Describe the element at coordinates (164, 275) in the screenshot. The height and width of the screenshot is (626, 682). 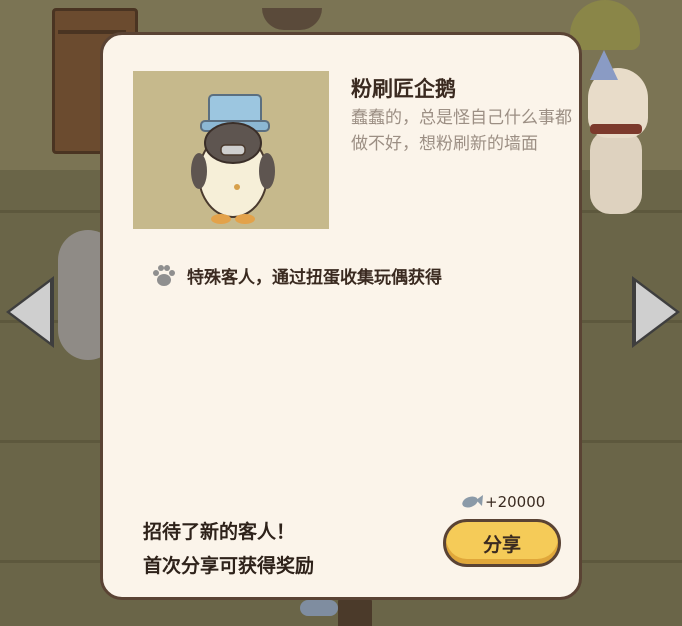
I see `paw-icon` at that location.